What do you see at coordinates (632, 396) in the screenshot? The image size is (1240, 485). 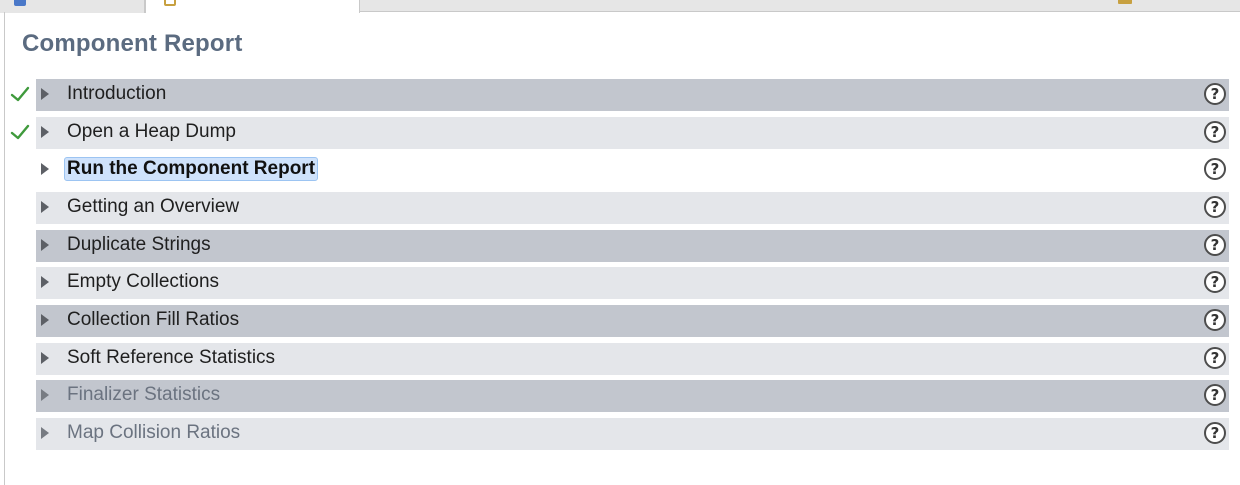 I see `step-finalizer-statistics: Finalizer Statistics ?` at bounding box center [632, 396].